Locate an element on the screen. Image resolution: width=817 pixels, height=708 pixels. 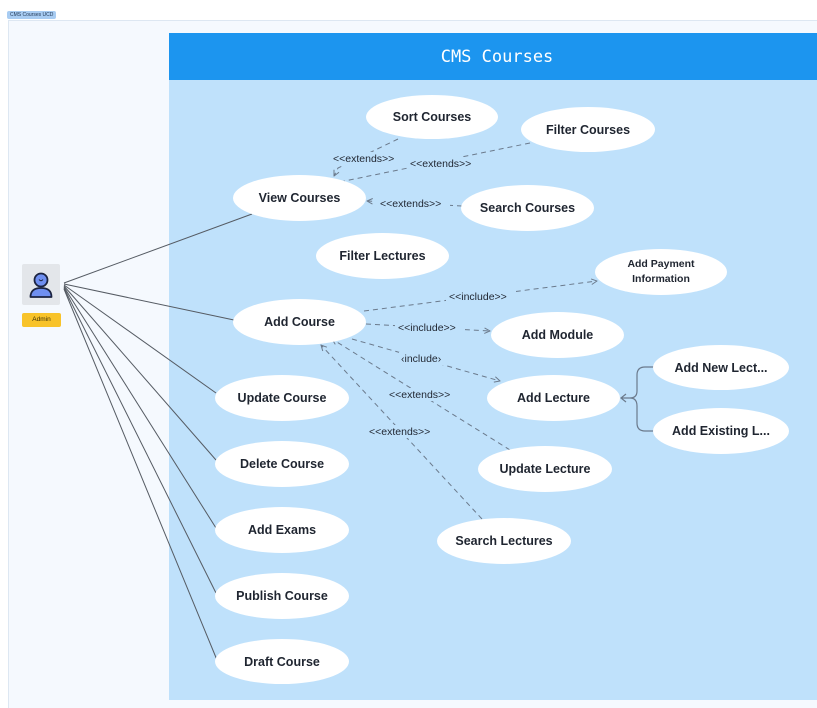
usecase-draft-course: Draft Course is located at coordinates (282, 661).